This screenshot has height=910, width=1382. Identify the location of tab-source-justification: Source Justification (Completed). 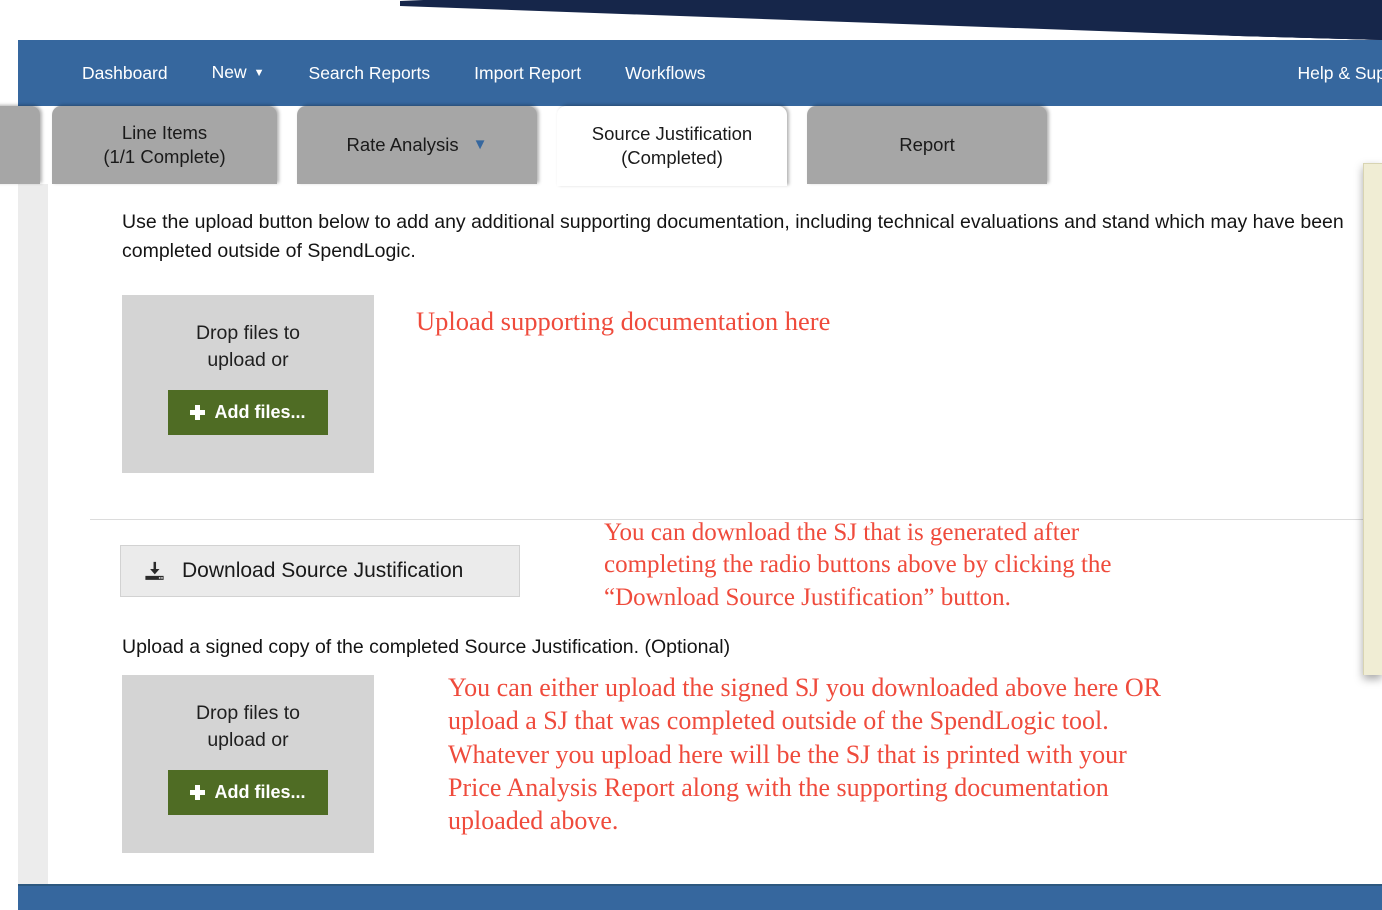
(672, 146).